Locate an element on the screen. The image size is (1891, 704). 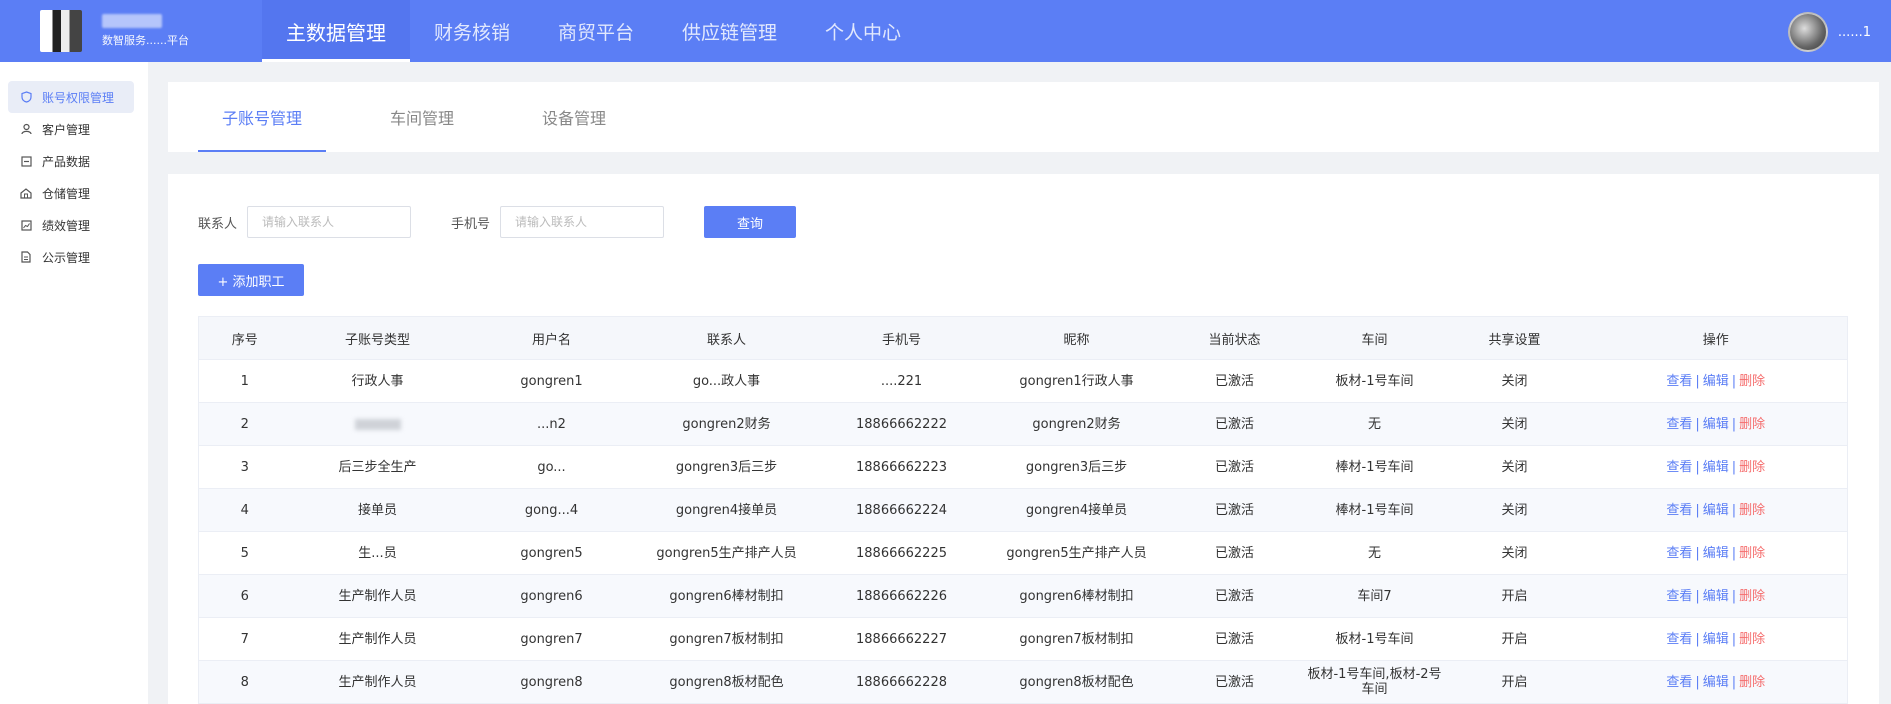
cell-contact: gongren8板材配色 is located at coordinates (726, 682).